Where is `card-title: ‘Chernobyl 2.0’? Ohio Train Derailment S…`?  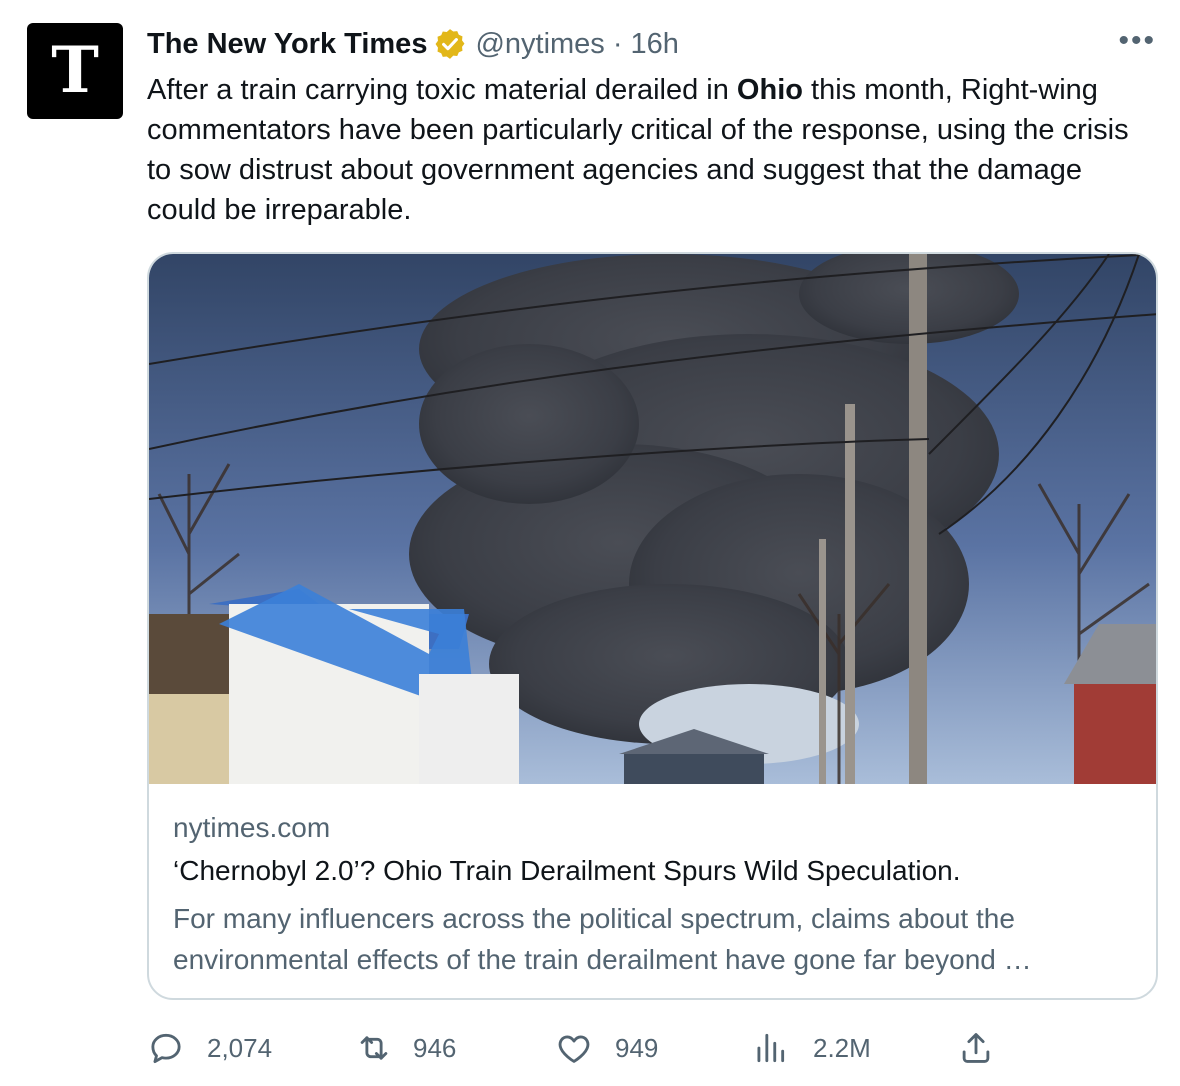 card-title: ‘Chernobyl 2.0’? Ohio Train Derailment S… is located at coordinates (567, 870).